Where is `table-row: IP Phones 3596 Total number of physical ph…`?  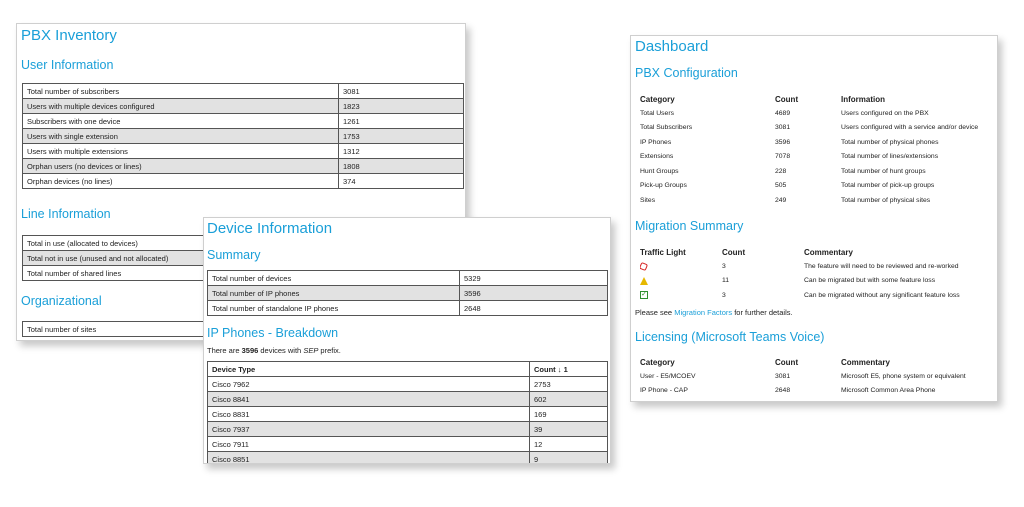 table-row: IP Phones 3596 Total number of physical ph… is located at coordinates (818, 142).